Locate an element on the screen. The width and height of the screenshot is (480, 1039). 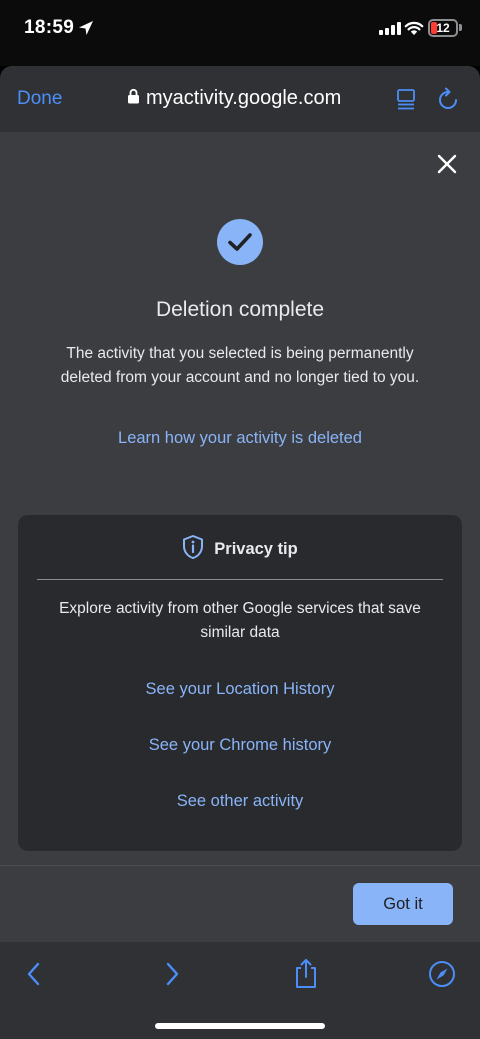
status-time: 18:59 is located at coordinates (49, 27).